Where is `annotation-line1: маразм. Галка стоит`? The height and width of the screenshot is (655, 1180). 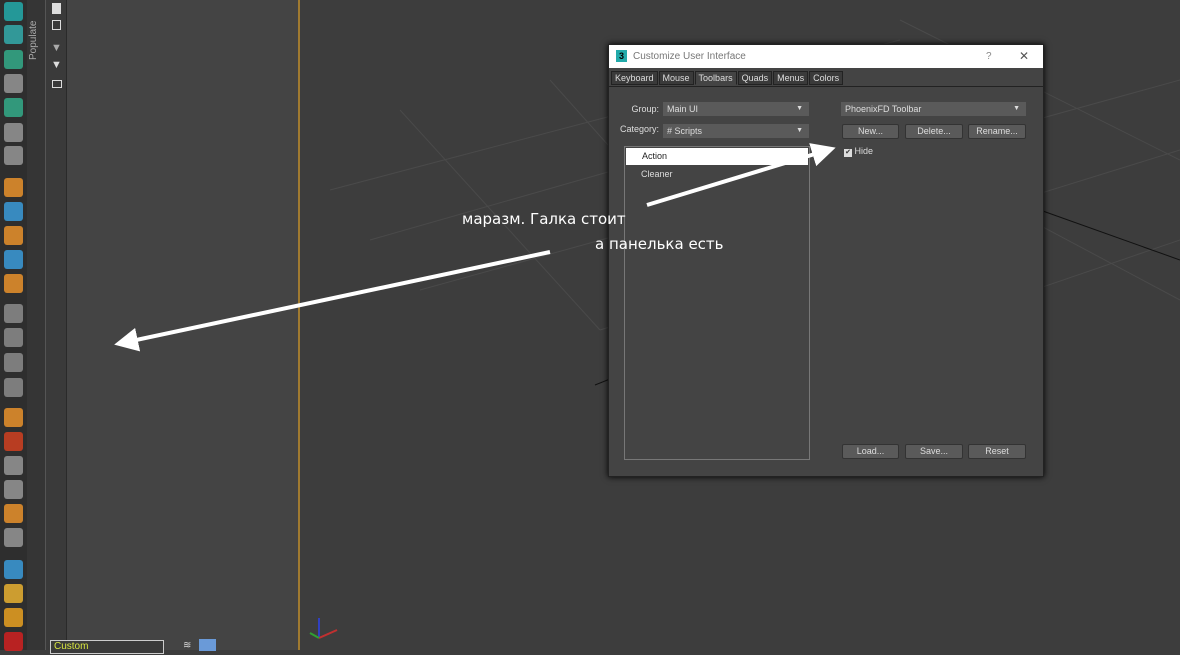
annotation-line1: маразм. Галка стоит is located at coordinates (544, 219).